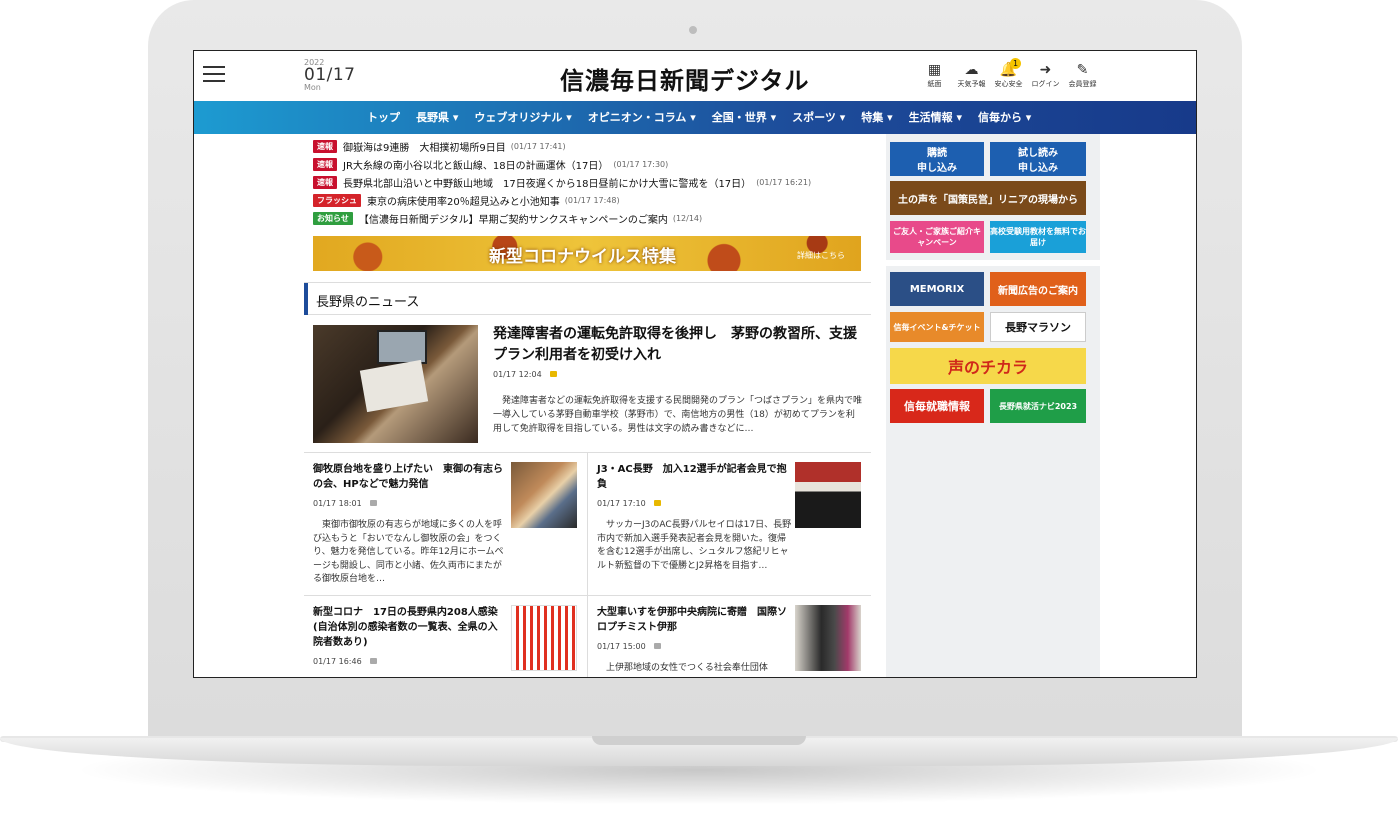  I want to click on nagano-marathon-ad: 長野マラソン, so click(1038, 327).